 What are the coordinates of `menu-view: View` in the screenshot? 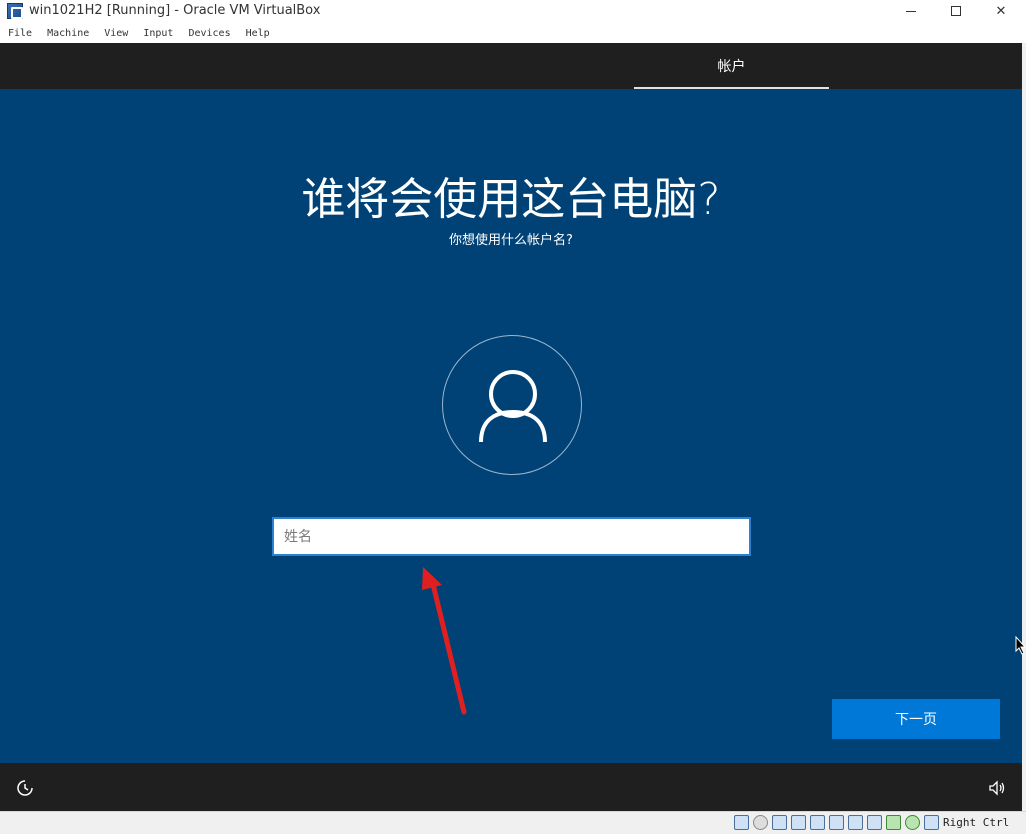 It's located at (116, 33).